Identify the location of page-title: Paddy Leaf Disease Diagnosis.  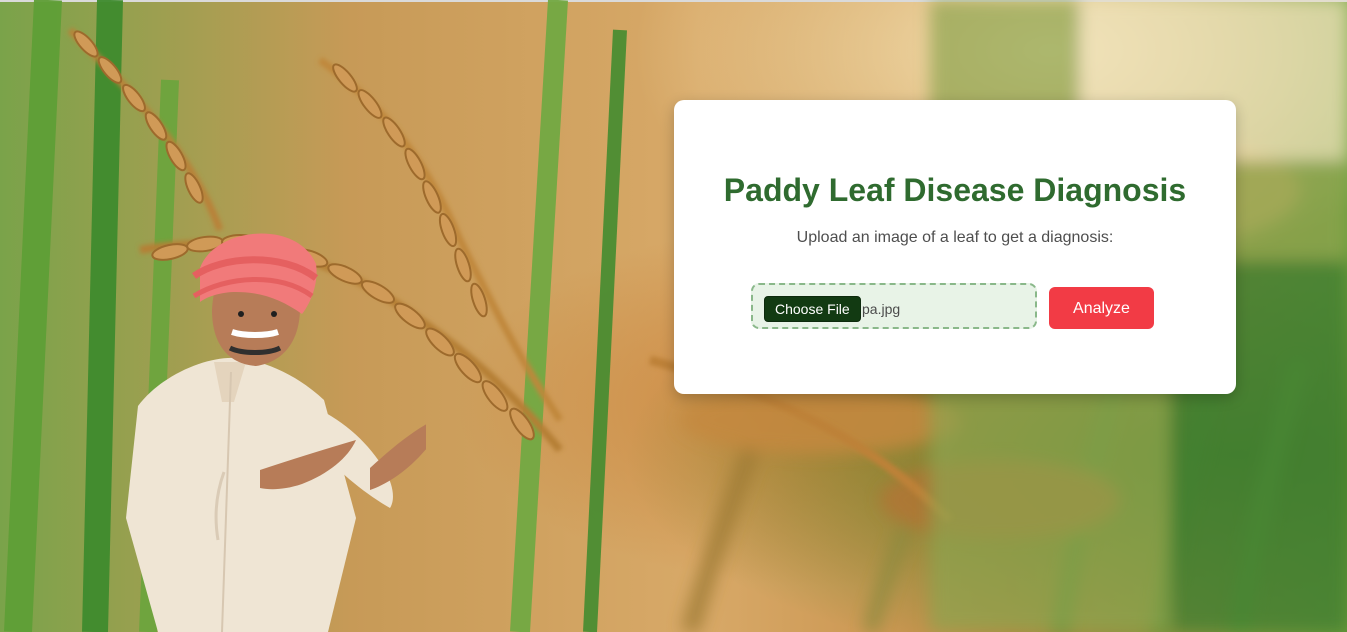
(955, 190).